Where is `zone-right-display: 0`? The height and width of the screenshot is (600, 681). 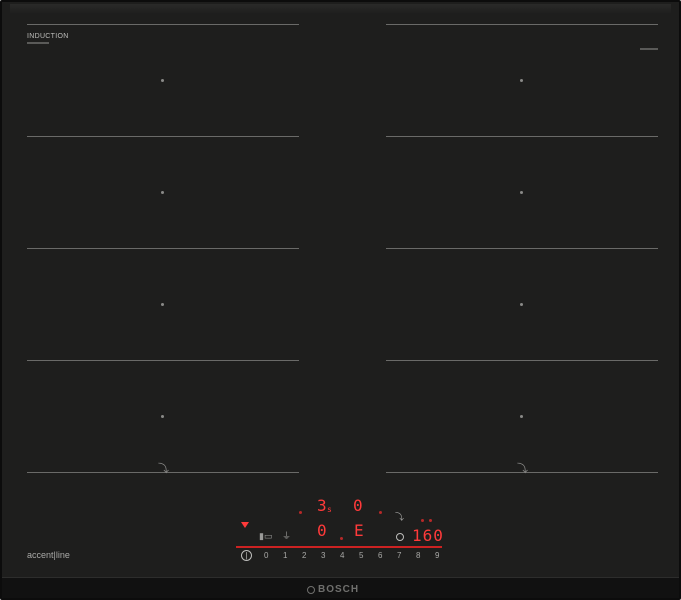
zone-right-display: 0 is located at coordinates (358, 505).